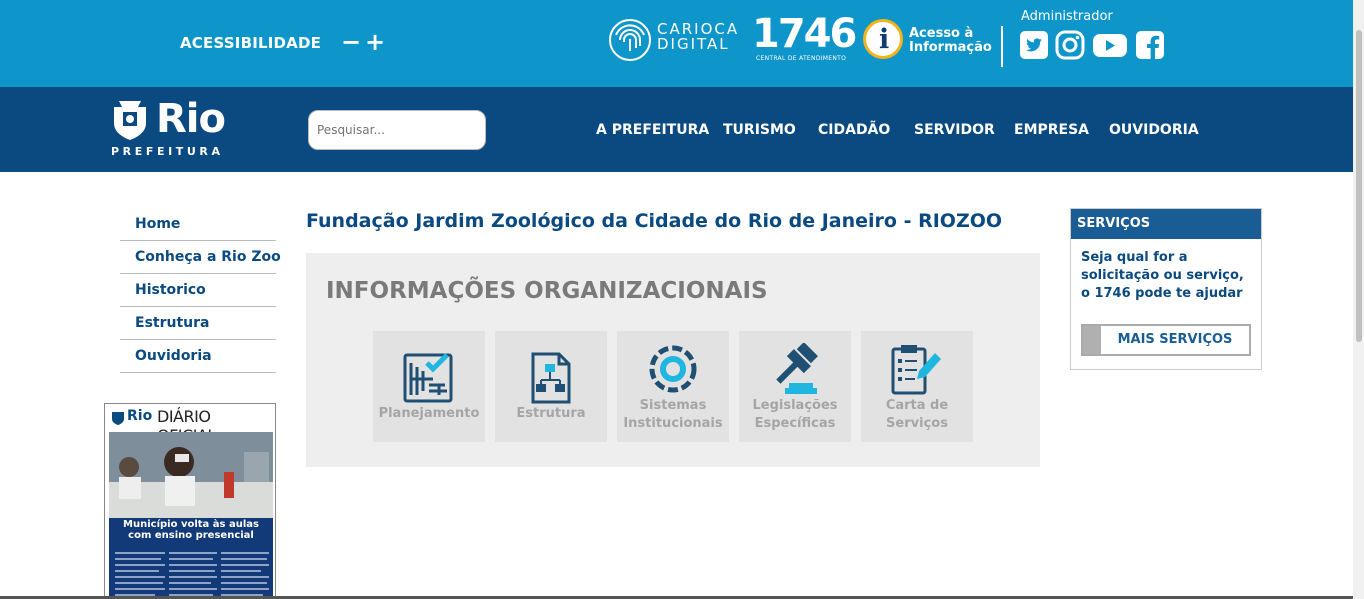  Describe the element at coordinates (673, 415) in the screenshot. I see `card-sistemas-label: Sistemas Institucionais` at that location.